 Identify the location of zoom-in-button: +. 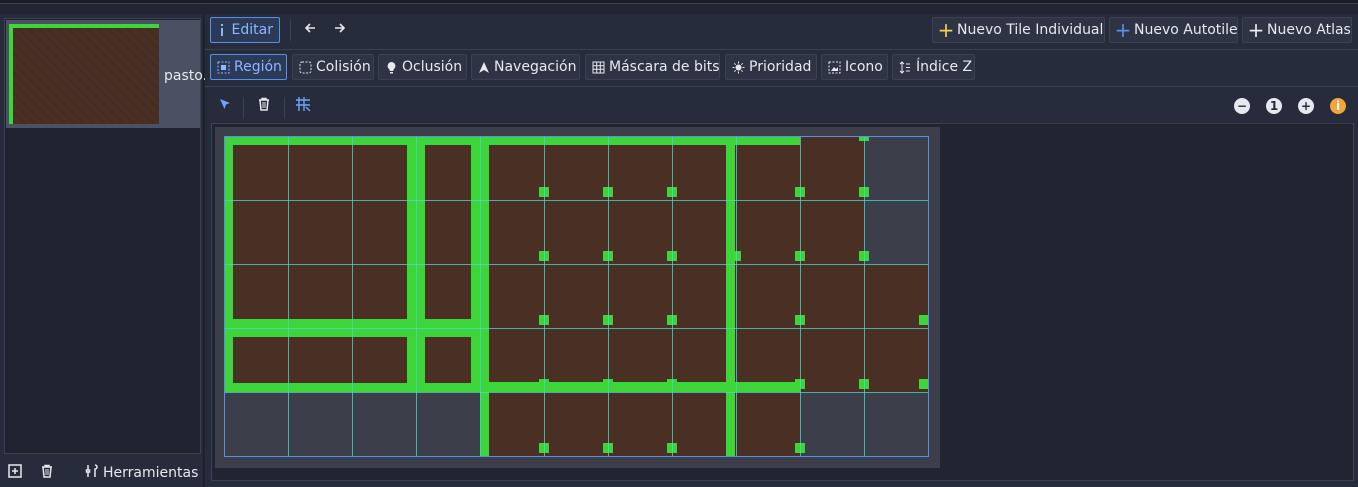
(1306, 106).